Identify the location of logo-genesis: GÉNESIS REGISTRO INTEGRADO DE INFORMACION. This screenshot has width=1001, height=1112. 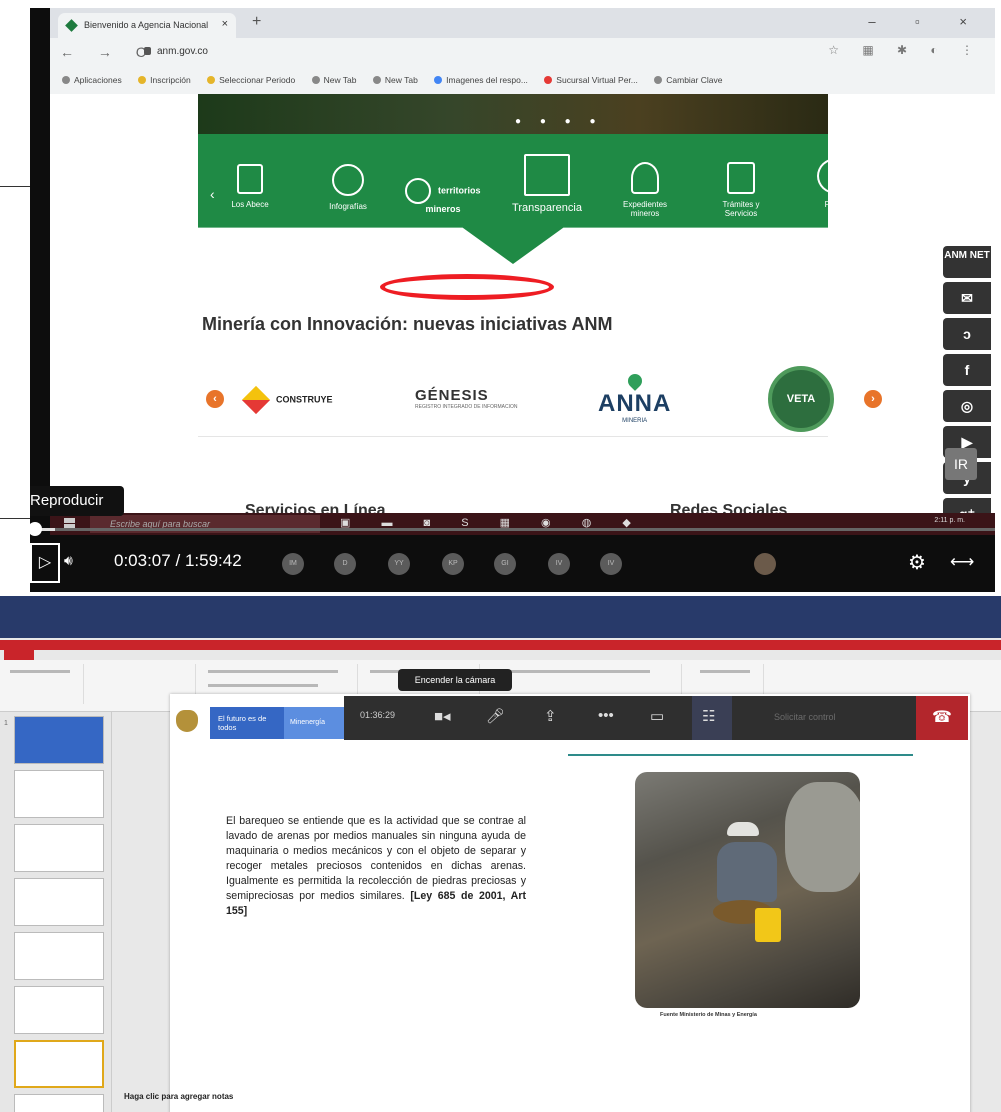
(466, 398).